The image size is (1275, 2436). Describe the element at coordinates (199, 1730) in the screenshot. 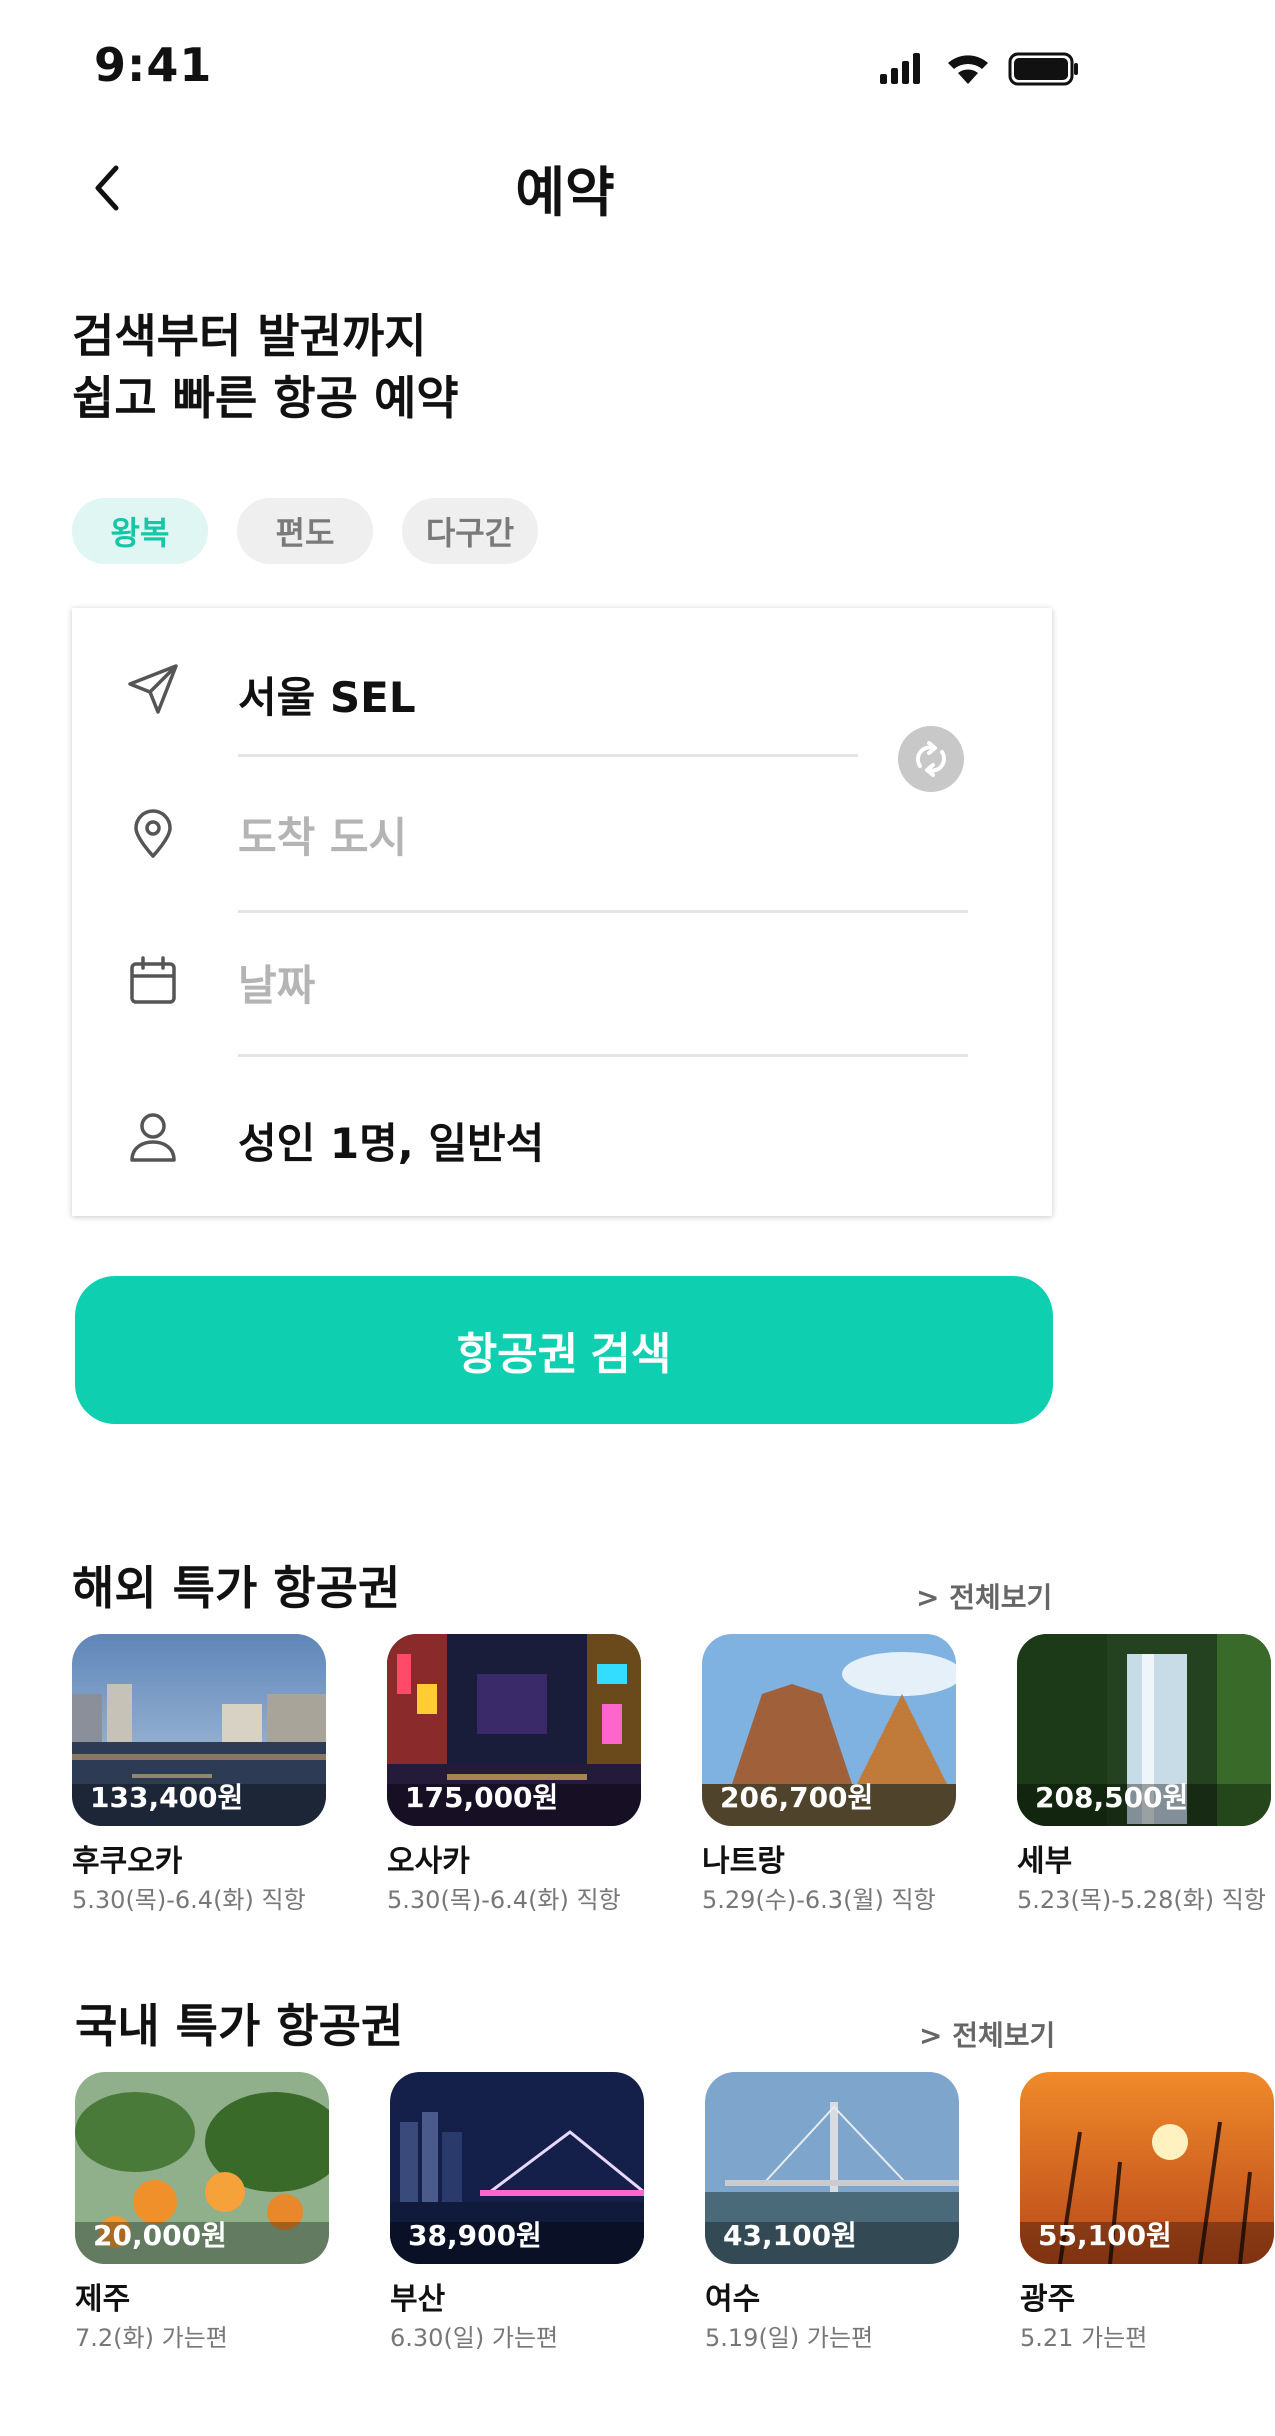

I see `deal-image: 133,400원` at that location.